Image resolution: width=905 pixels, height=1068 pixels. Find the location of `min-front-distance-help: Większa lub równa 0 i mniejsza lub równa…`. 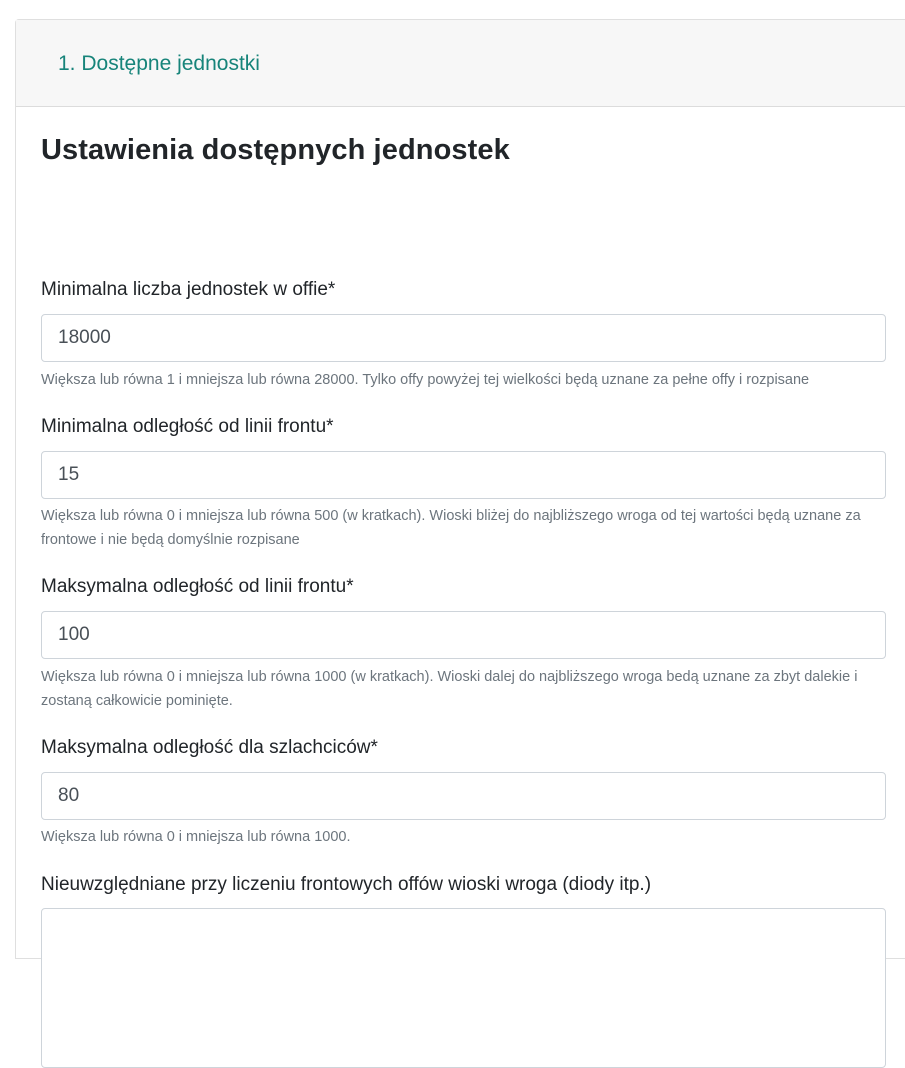

min-front-distance-help: Większa lub równa 0 i mniejsza lub równa… is located at coordinates (451, 528).